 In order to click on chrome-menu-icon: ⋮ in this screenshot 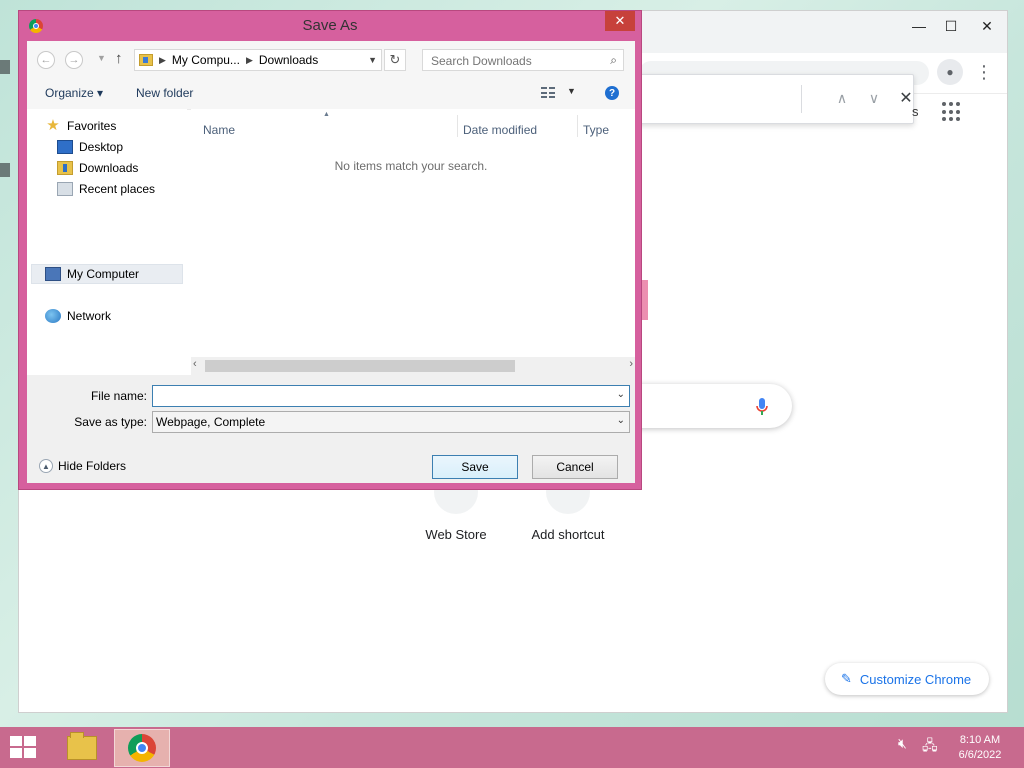, I will do `click(984, 72)`.